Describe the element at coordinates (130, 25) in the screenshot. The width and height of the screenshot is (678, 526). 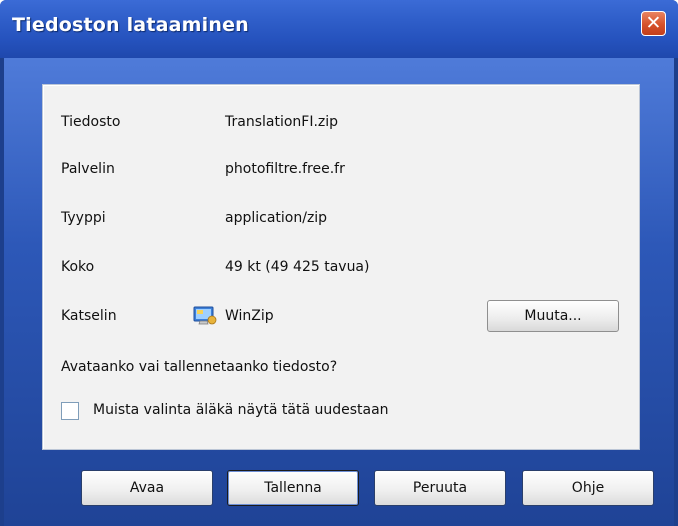
I see `dialog-title: Tiedoston lataaminen` at that location.